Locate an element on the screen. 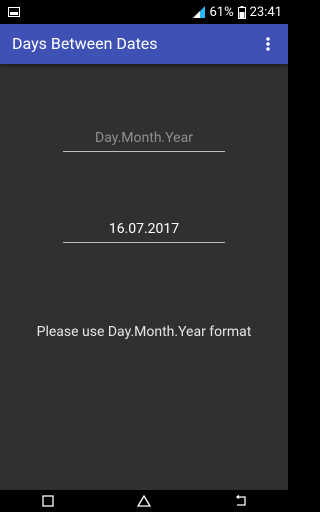 This screenshot has height=512, width=320. first-date-input: Day.Month.Year is located at coordinates (144, 139).